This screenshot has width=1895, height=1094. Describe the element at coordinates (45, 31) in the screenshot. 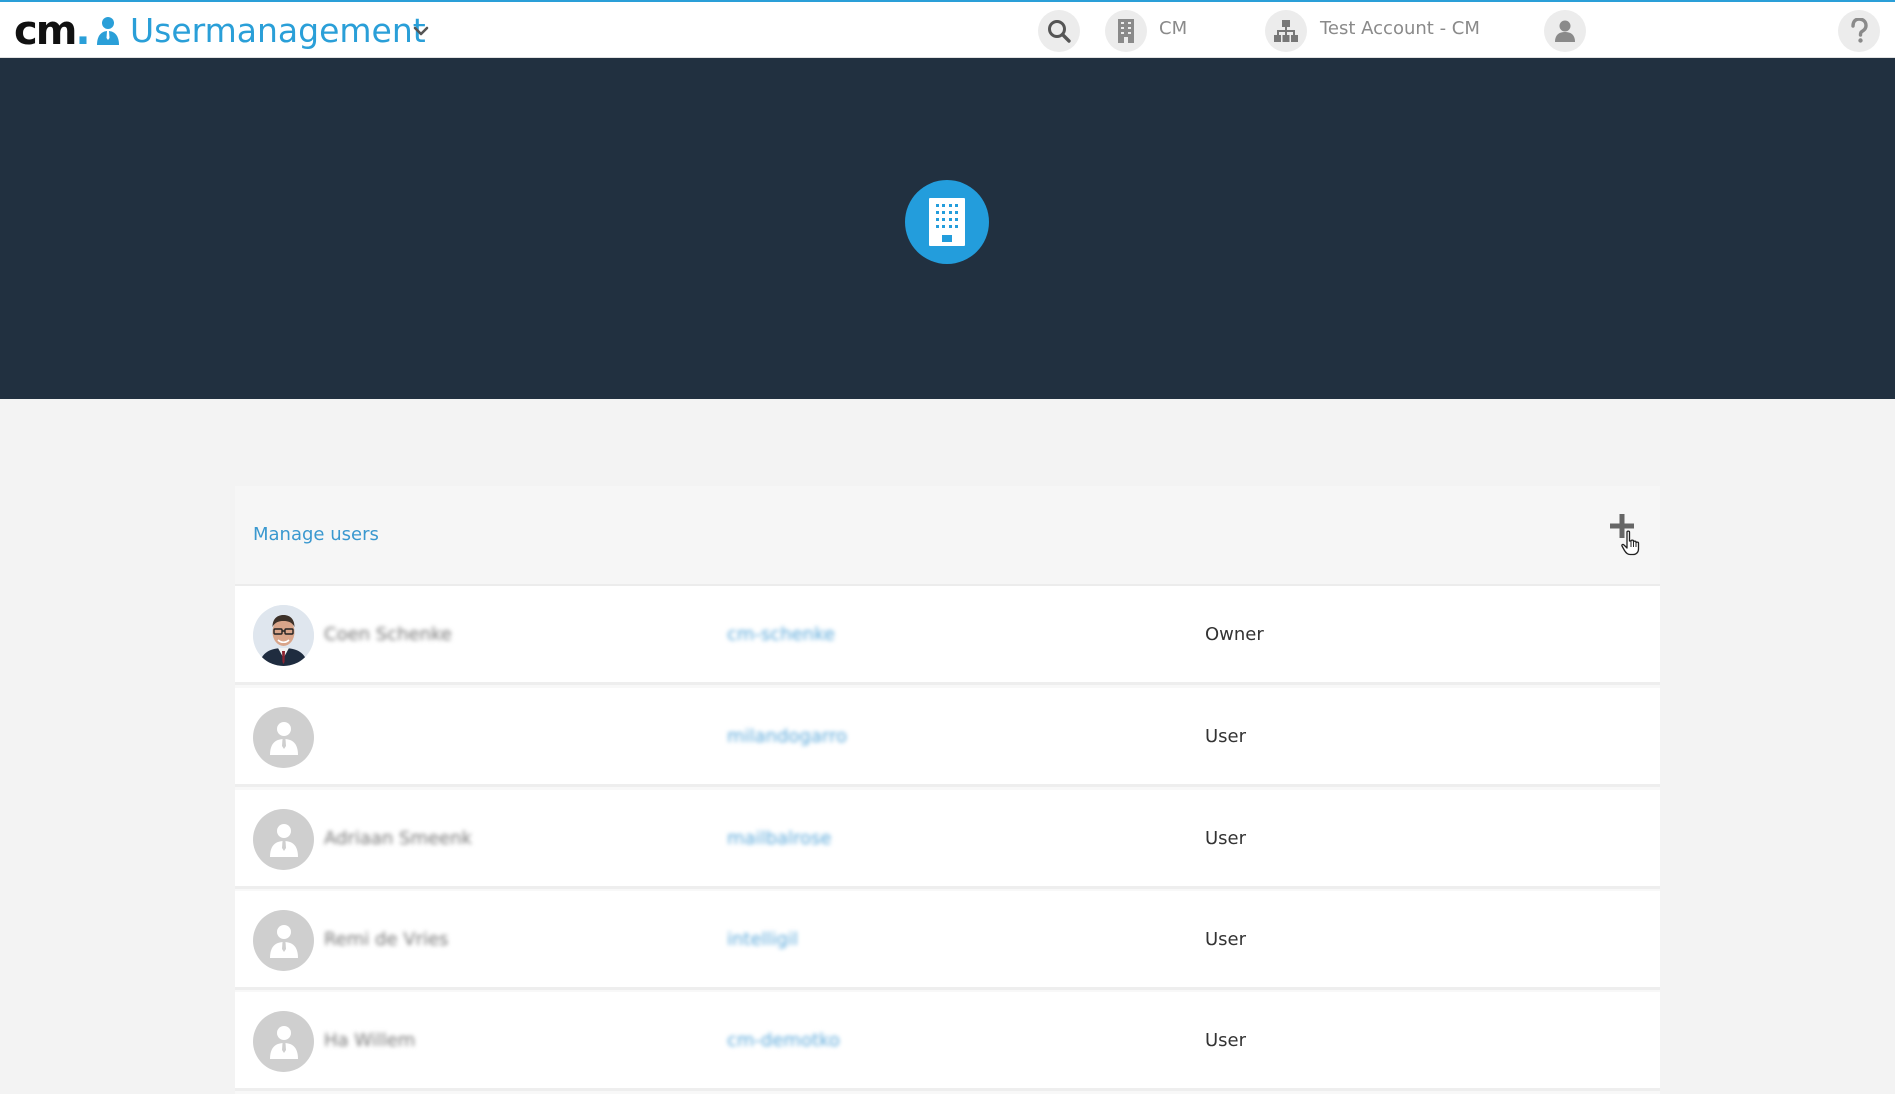

I see `logo-text: cm` at that location.